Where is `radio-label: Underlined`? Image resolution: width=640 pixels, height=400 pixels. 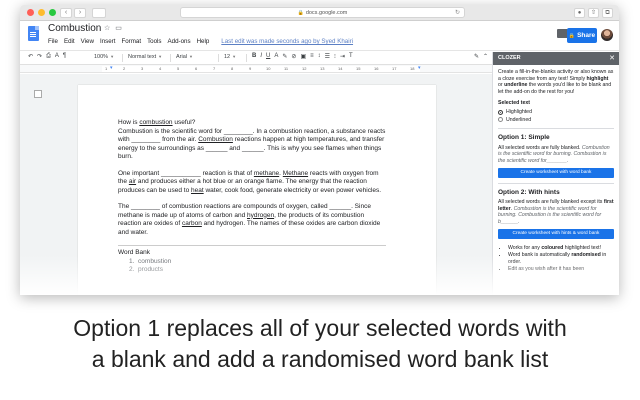
radio-label: Underlined is located at coordinates (519, 119).